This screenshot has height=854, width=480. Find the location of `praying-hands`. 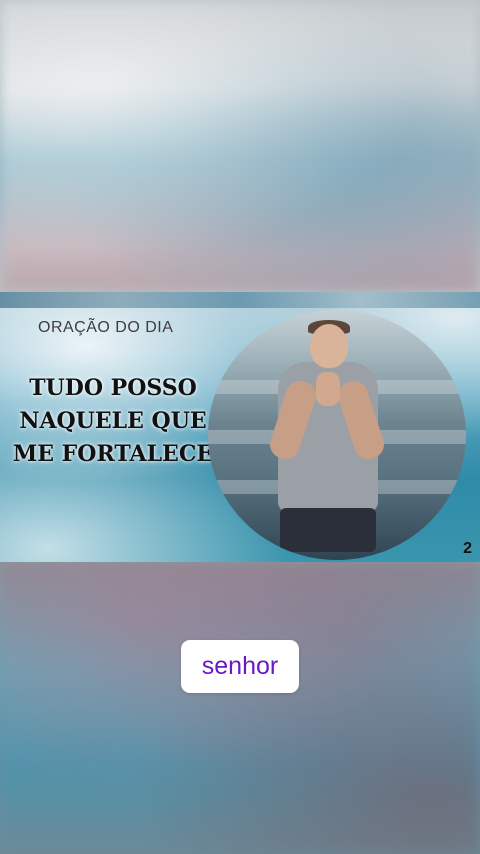

praying-hands is located at coordinates (328, 389).